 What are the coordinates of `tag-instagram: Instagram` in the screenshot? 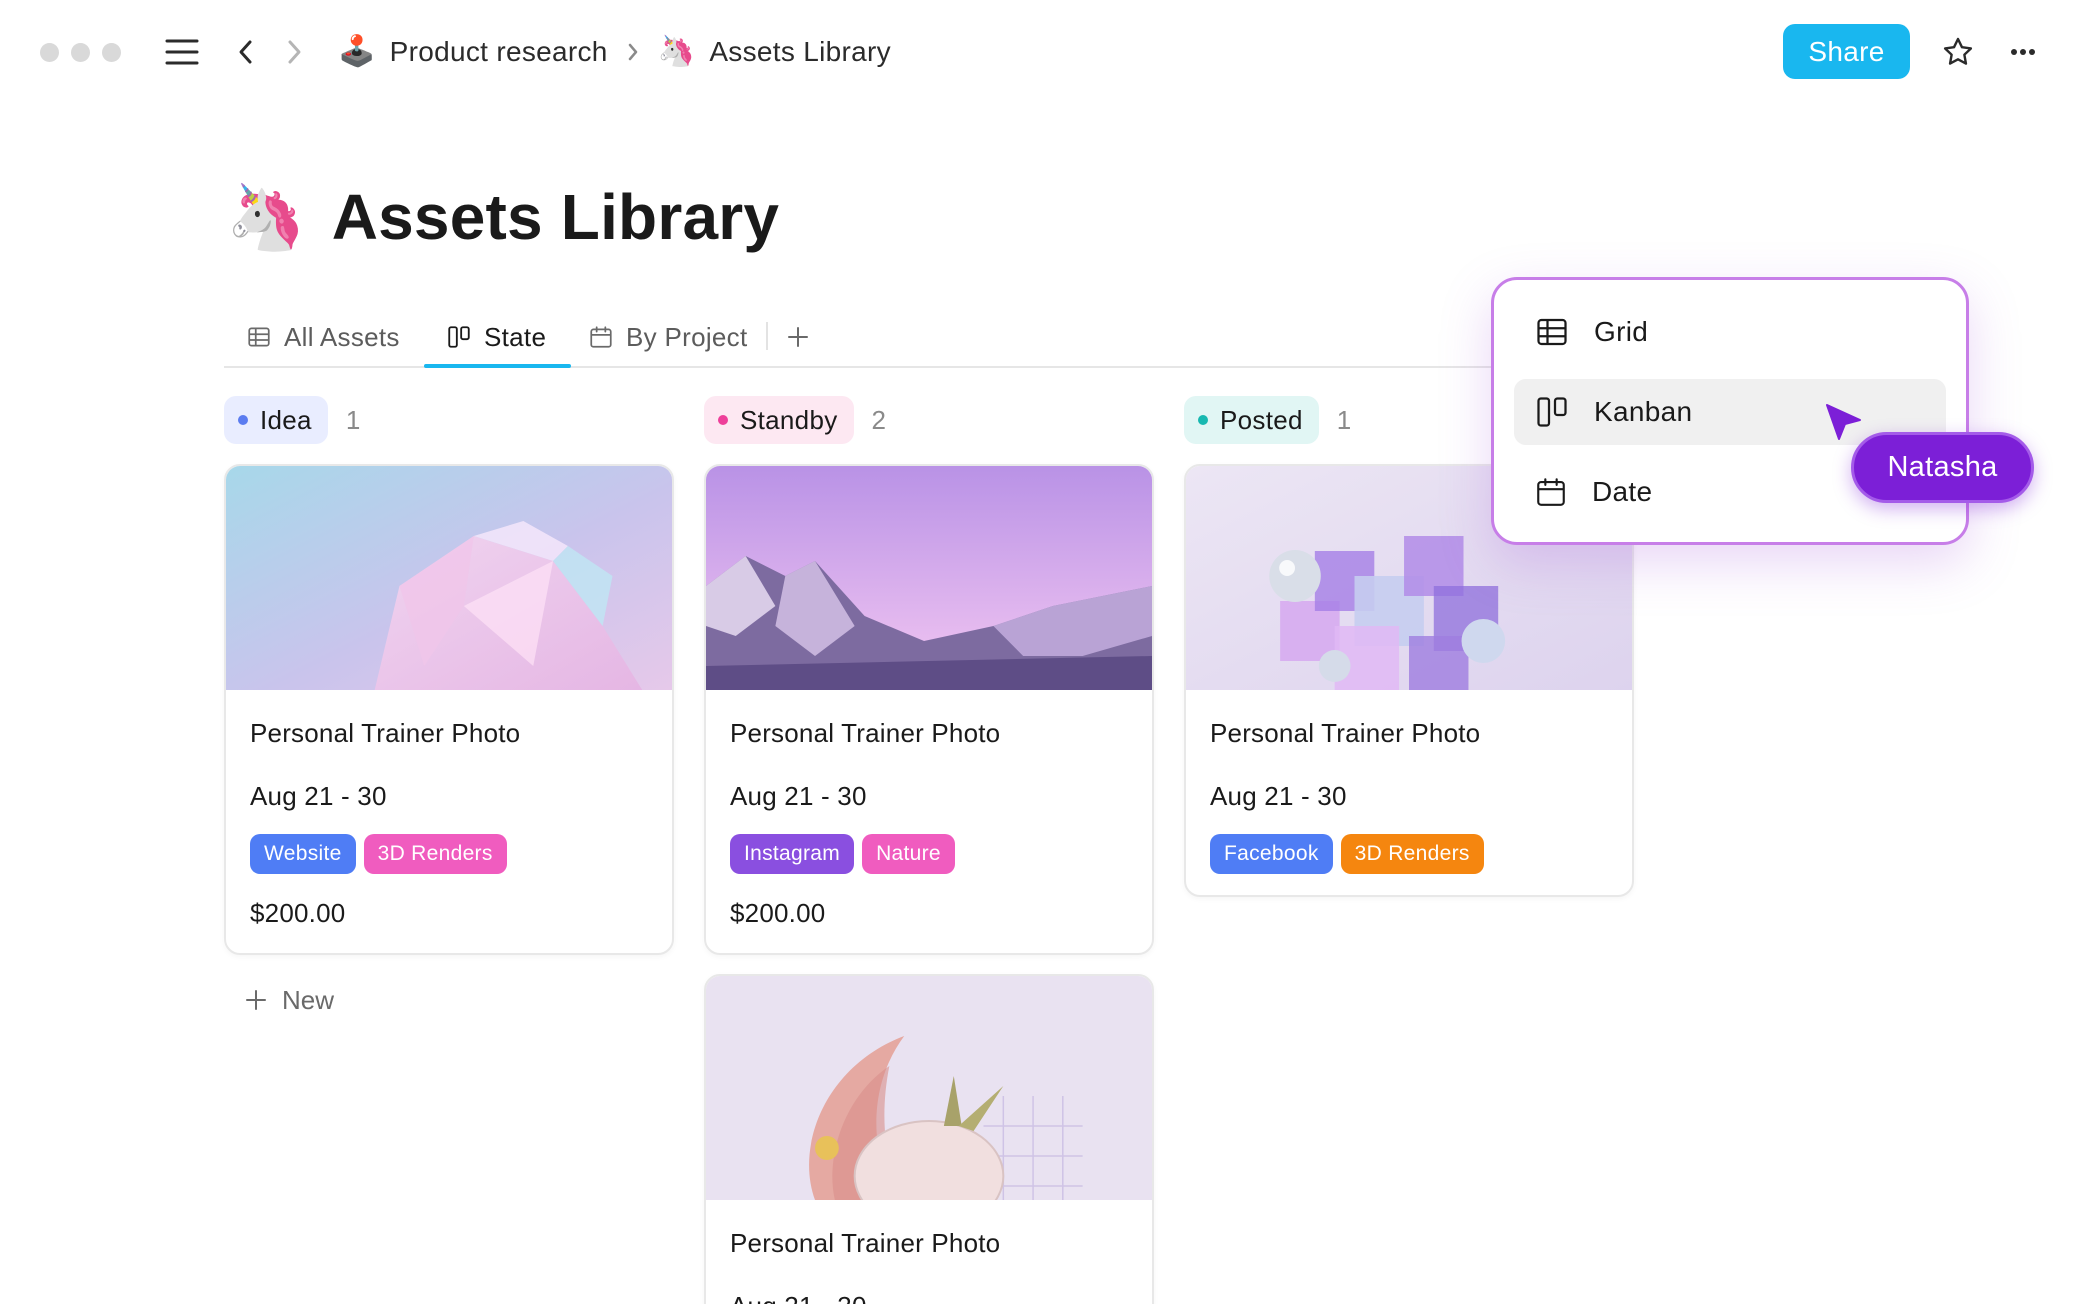 It's located at (792, 854).